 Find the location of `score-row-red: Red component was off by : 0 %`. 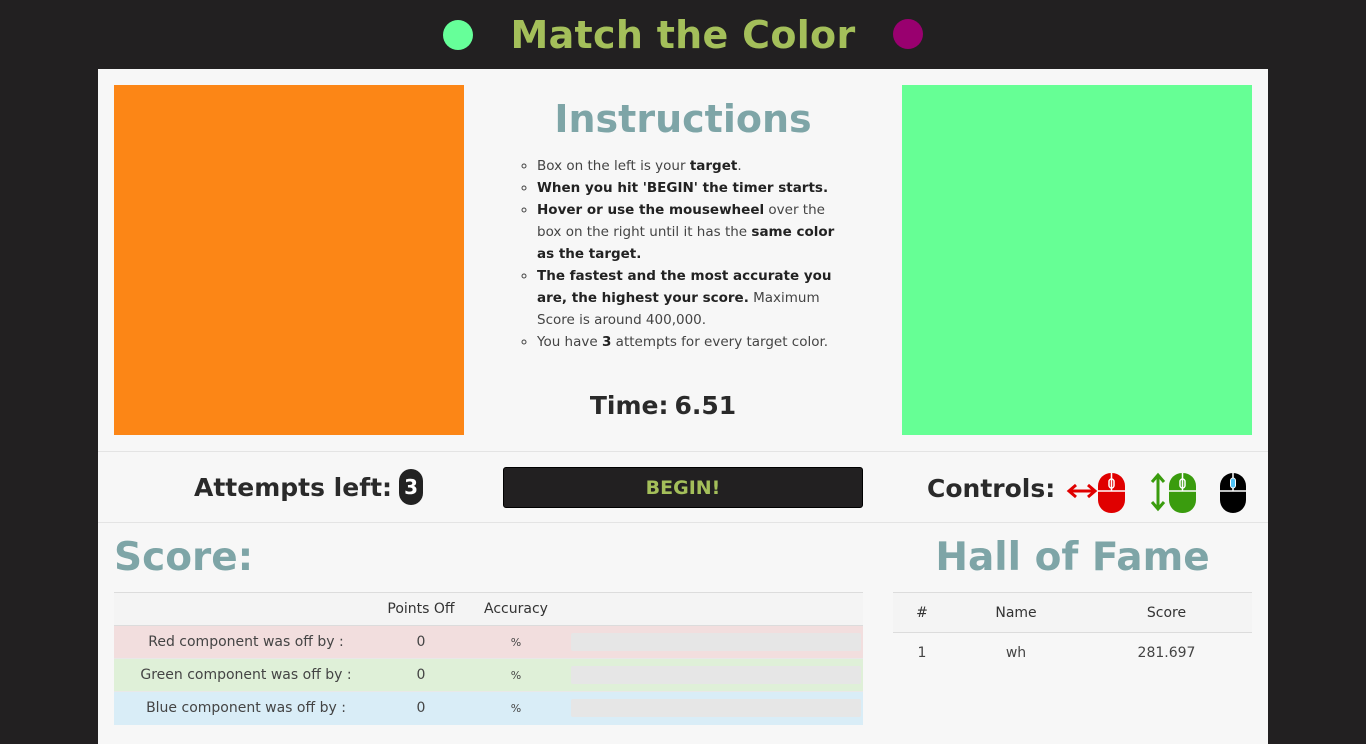

score-row-red: Red component was off by : 0 % is located at coordinates (488, 642).